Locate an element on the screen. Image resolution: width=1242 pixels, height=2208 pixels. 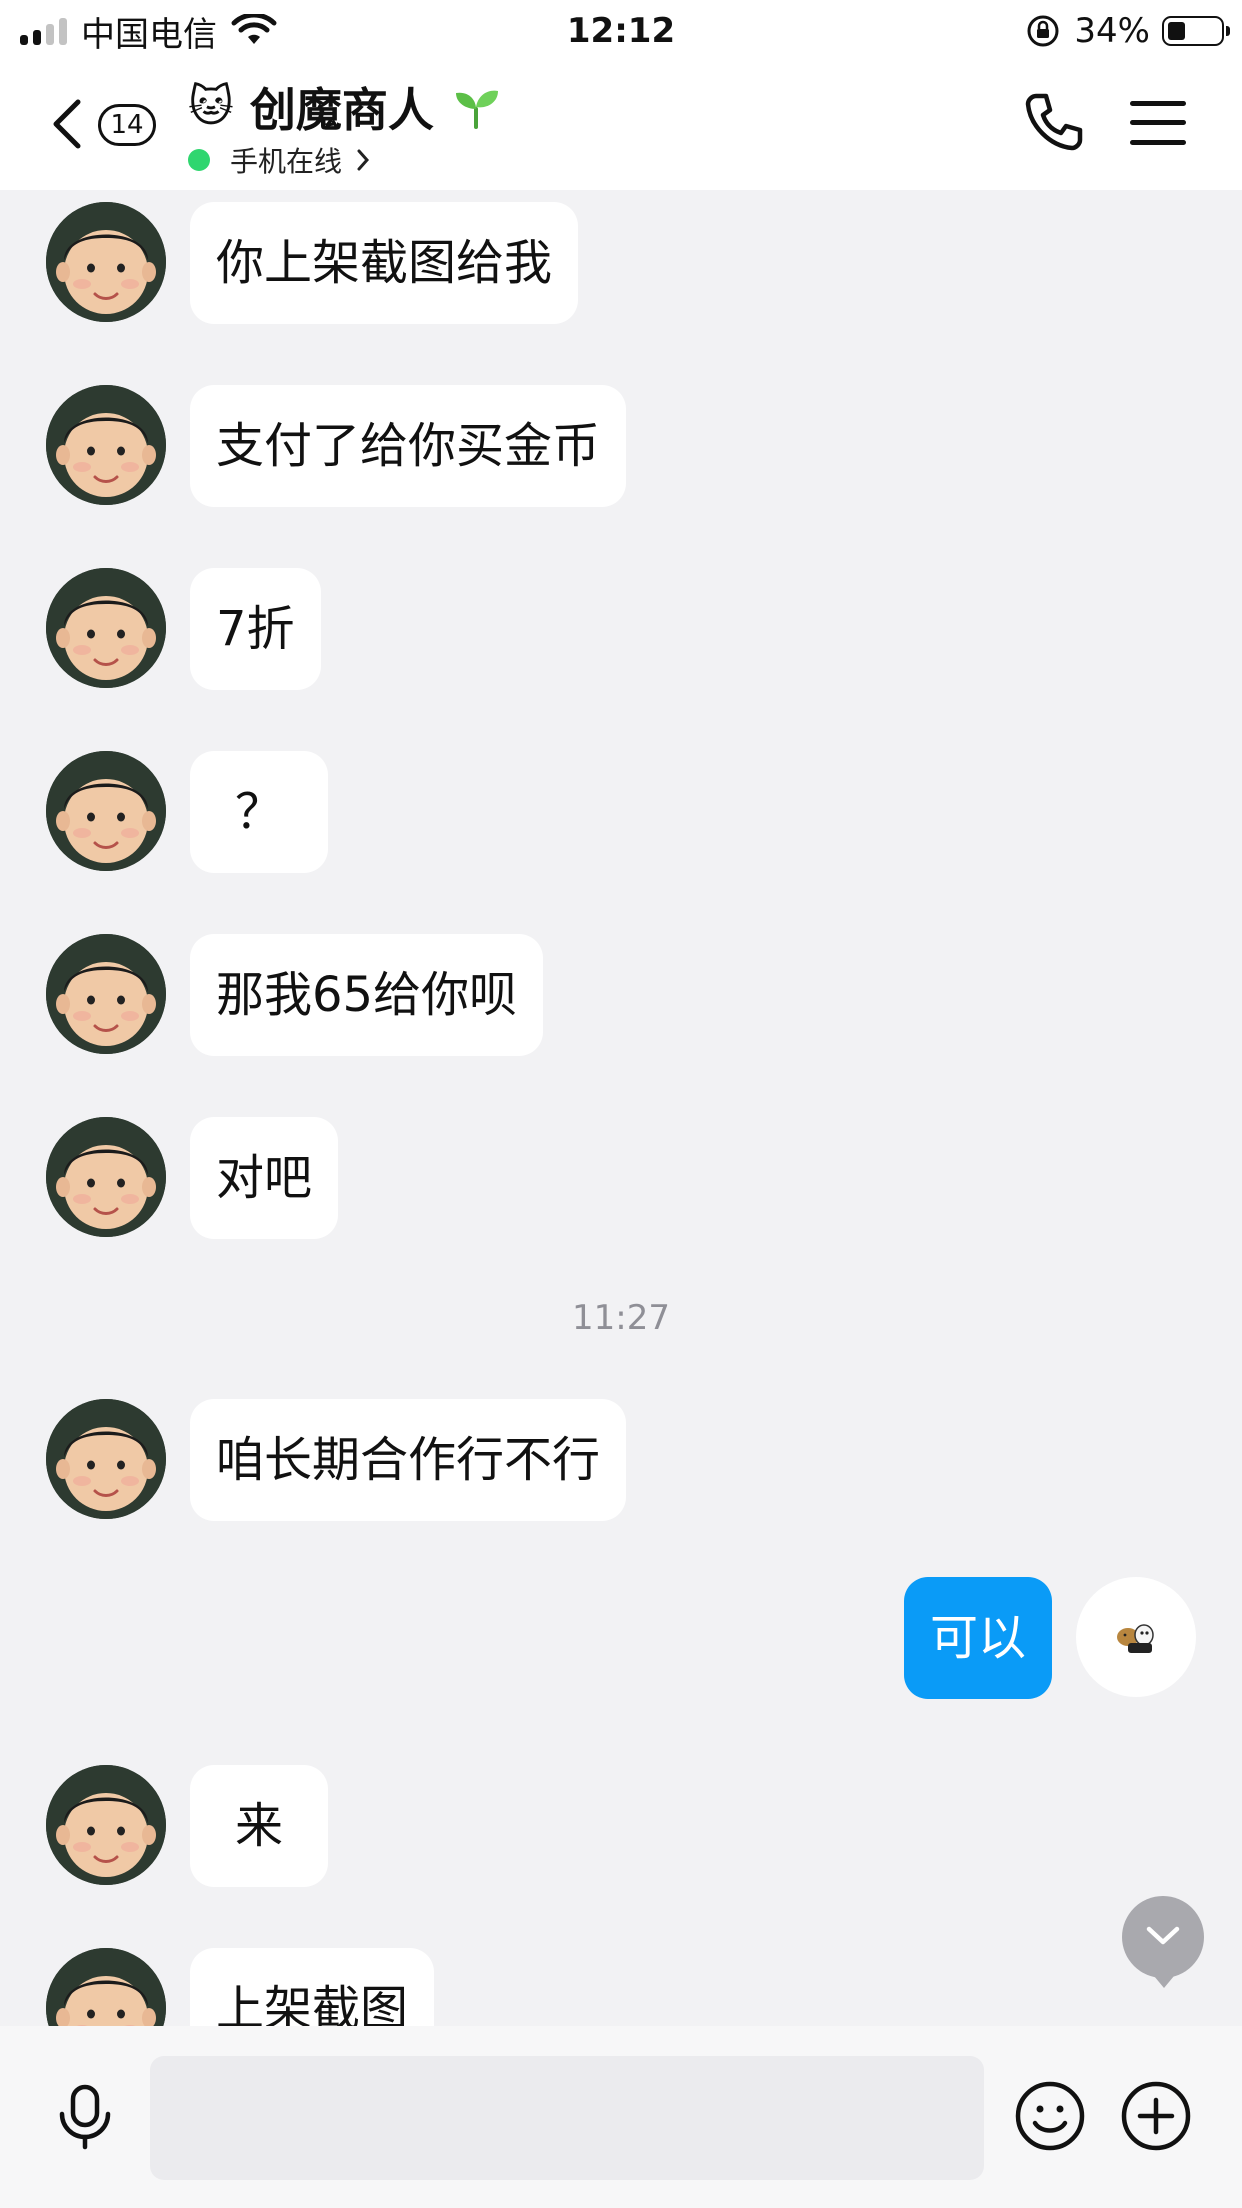
message-input is located at coordinates (567, 2118).